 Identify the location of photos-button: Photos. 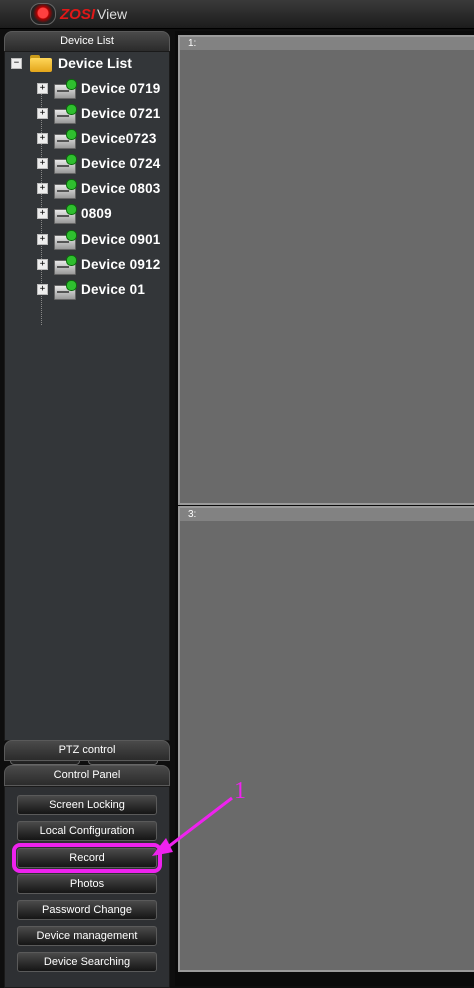
(87, 884).